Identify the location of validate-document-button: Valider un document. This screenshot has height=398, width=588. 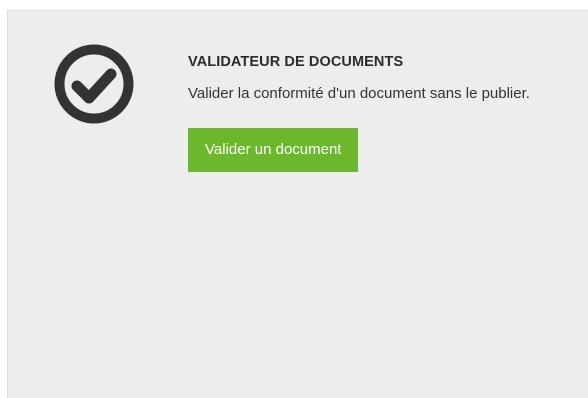
(273, 150).